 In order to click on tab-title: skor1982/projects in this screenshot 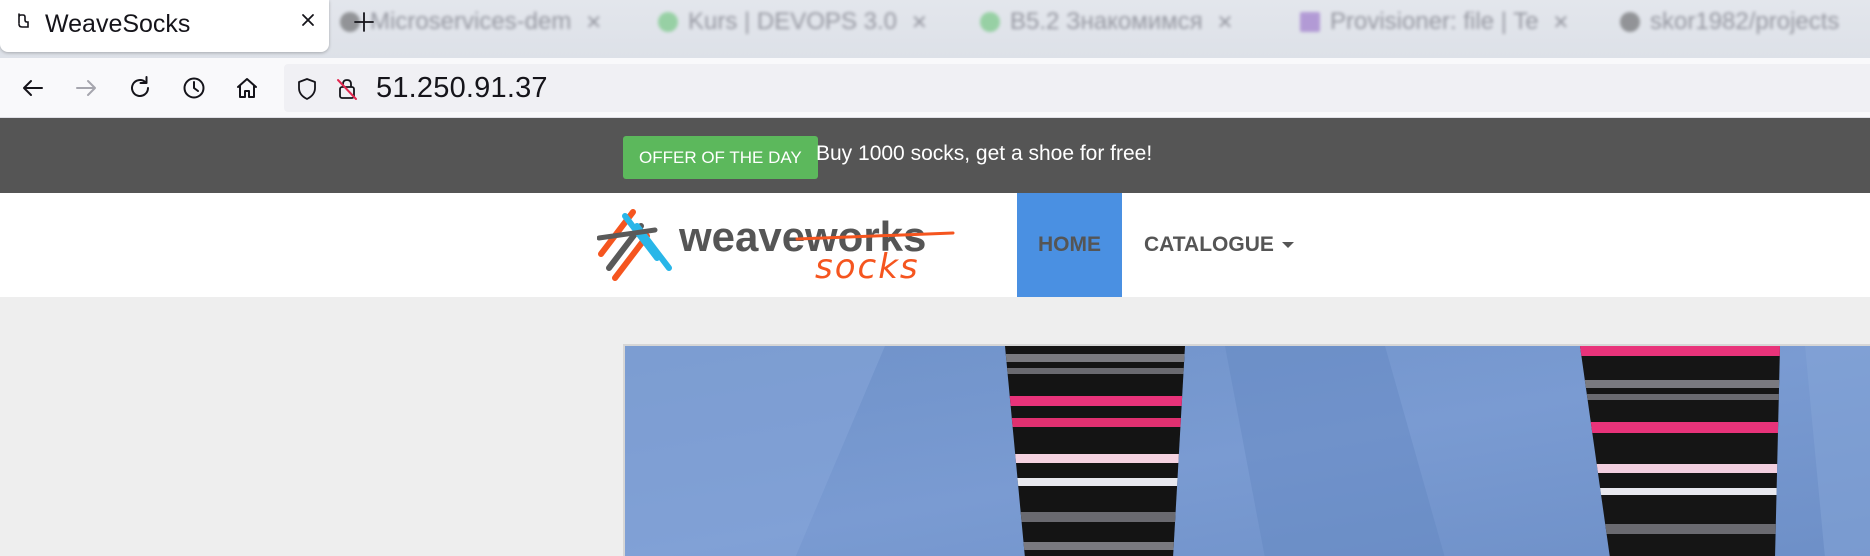, I will do `click(1745, 21)`.